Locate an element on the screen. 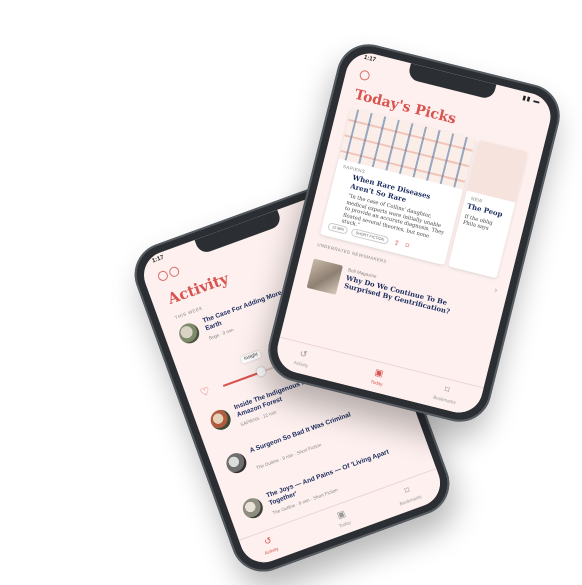 This screenshot has height=585, width=582. slider-tooltip: Insight is located at coordinates (251, 357).